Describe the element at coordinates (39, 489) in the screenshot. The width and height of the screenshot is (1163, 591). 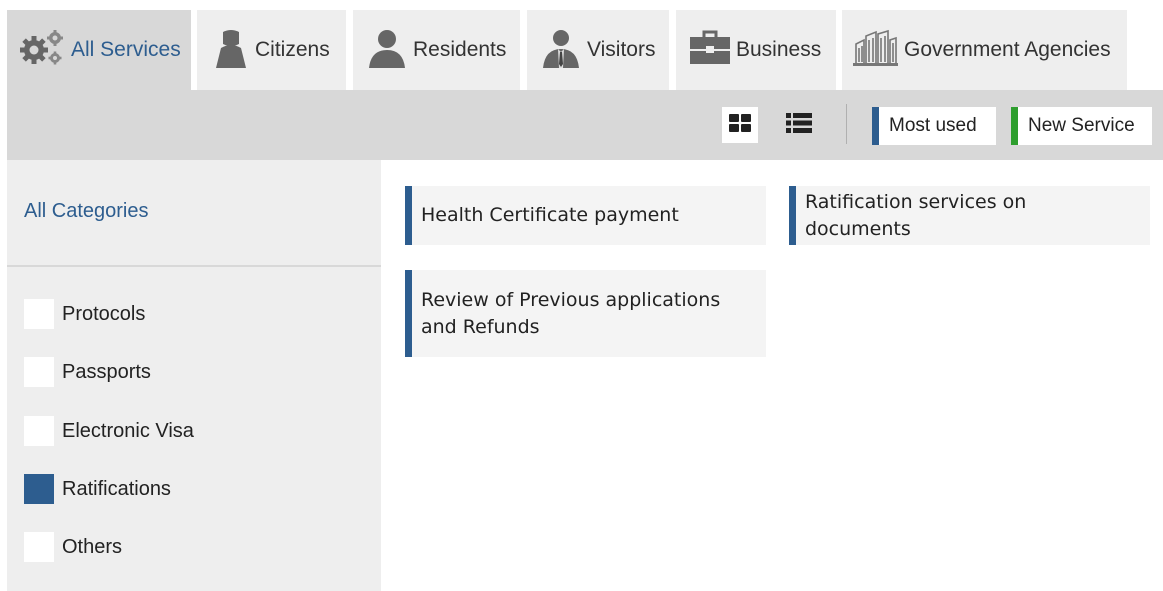
I see `category-checkbox-checked` at that location.